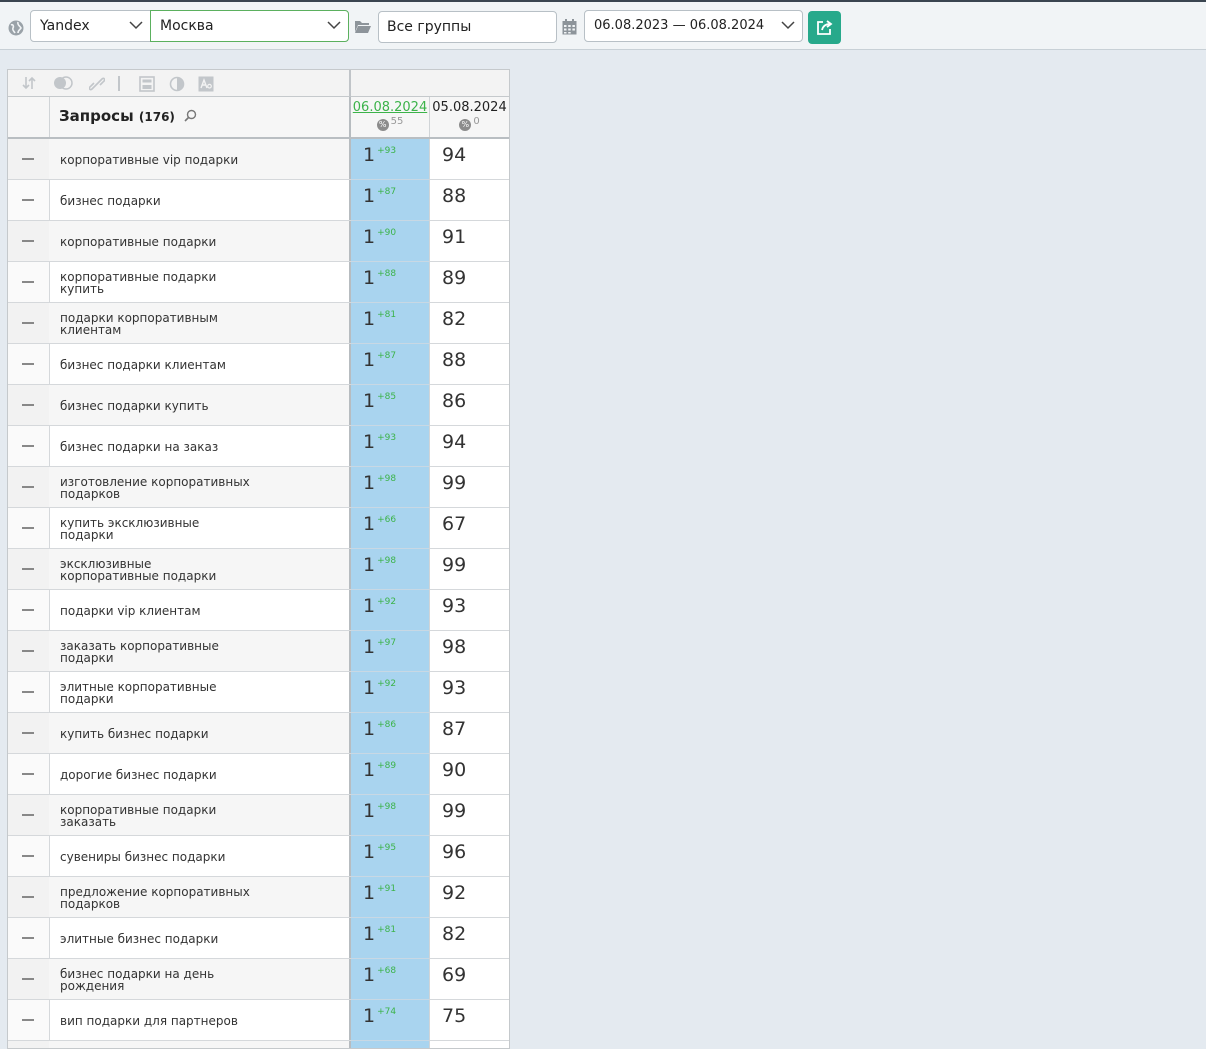 The width and height of the screenshot is (1206, 1049). What do you see at coordinates (200, 487) in the screenshot?
I see `query-cell: изготовление корпоративных подарков` at bounding box center [200, 487].